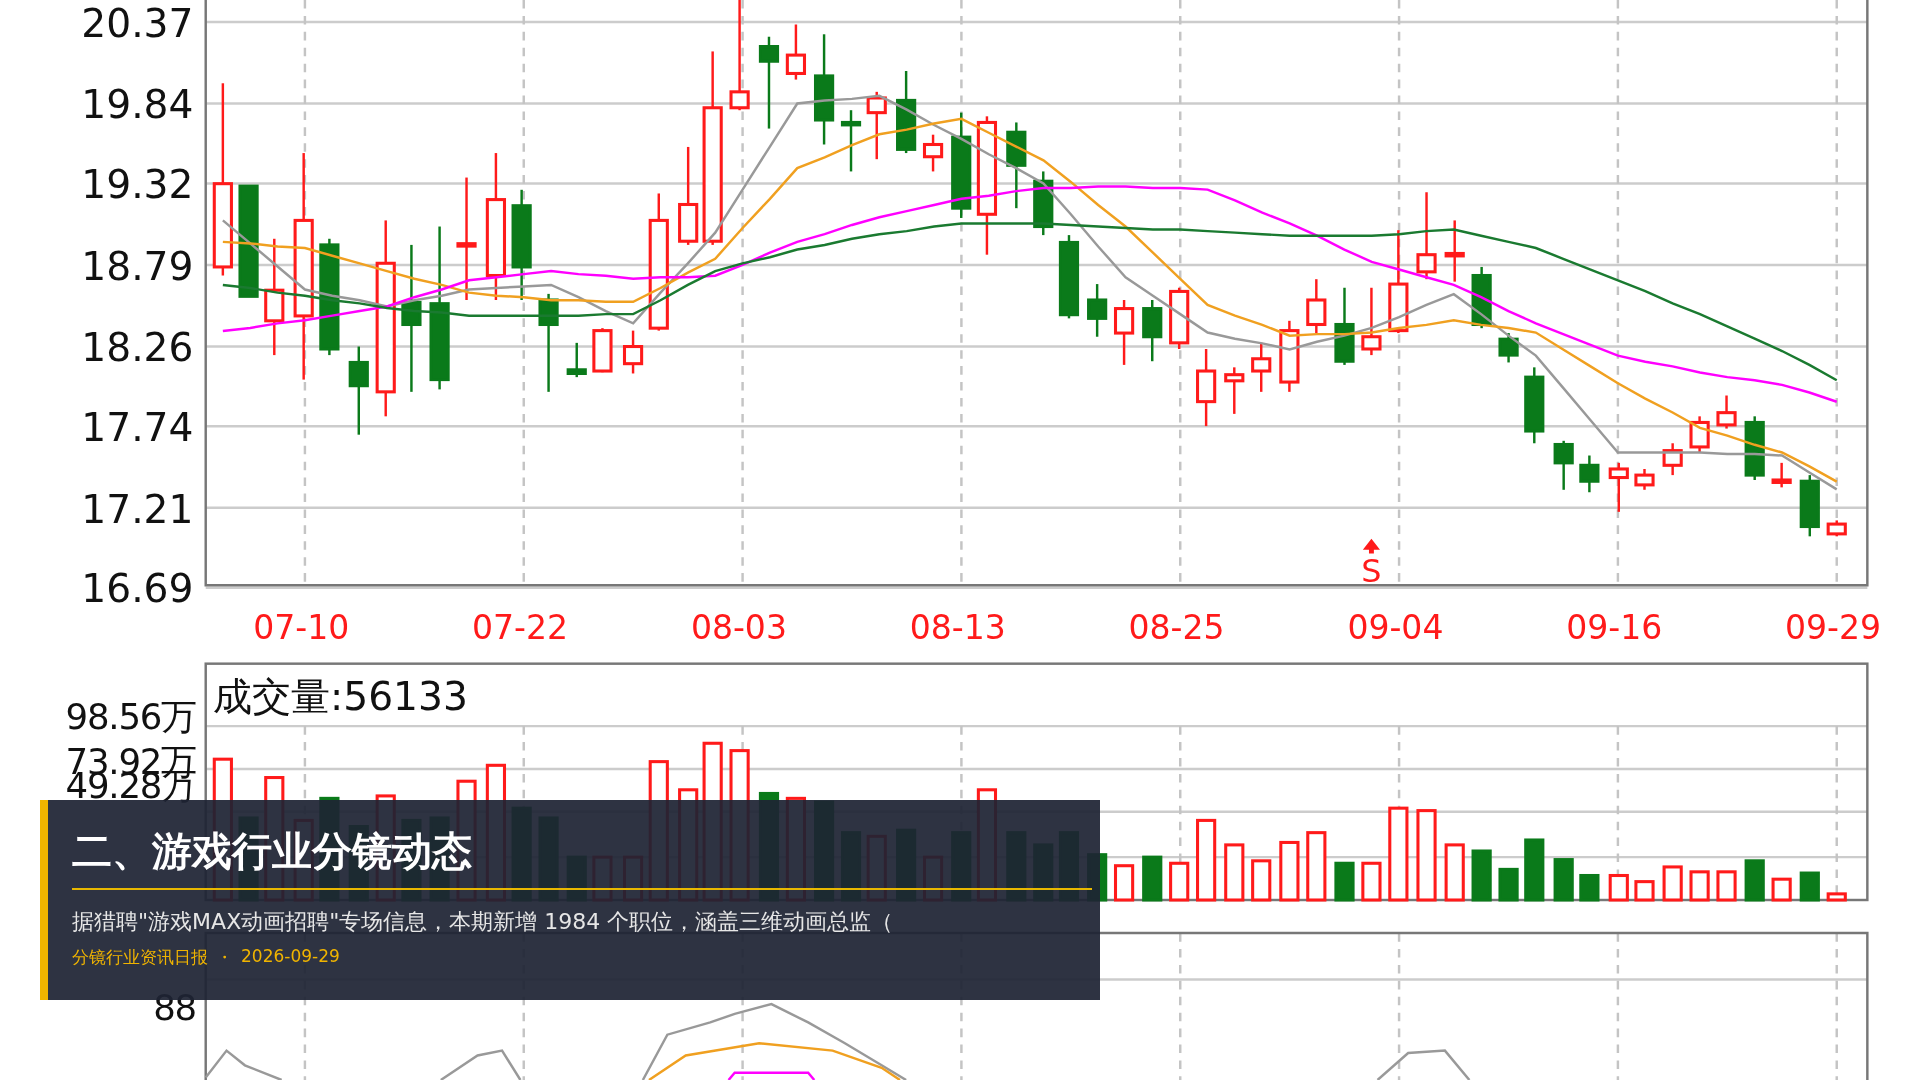 Image resolution: width=1920 pixels, height=1080 pixels. What do you see at coordinates (290, 957) in the screenshot?
I see `news-date: 2026-09-29` at bounding box center [290, 957].